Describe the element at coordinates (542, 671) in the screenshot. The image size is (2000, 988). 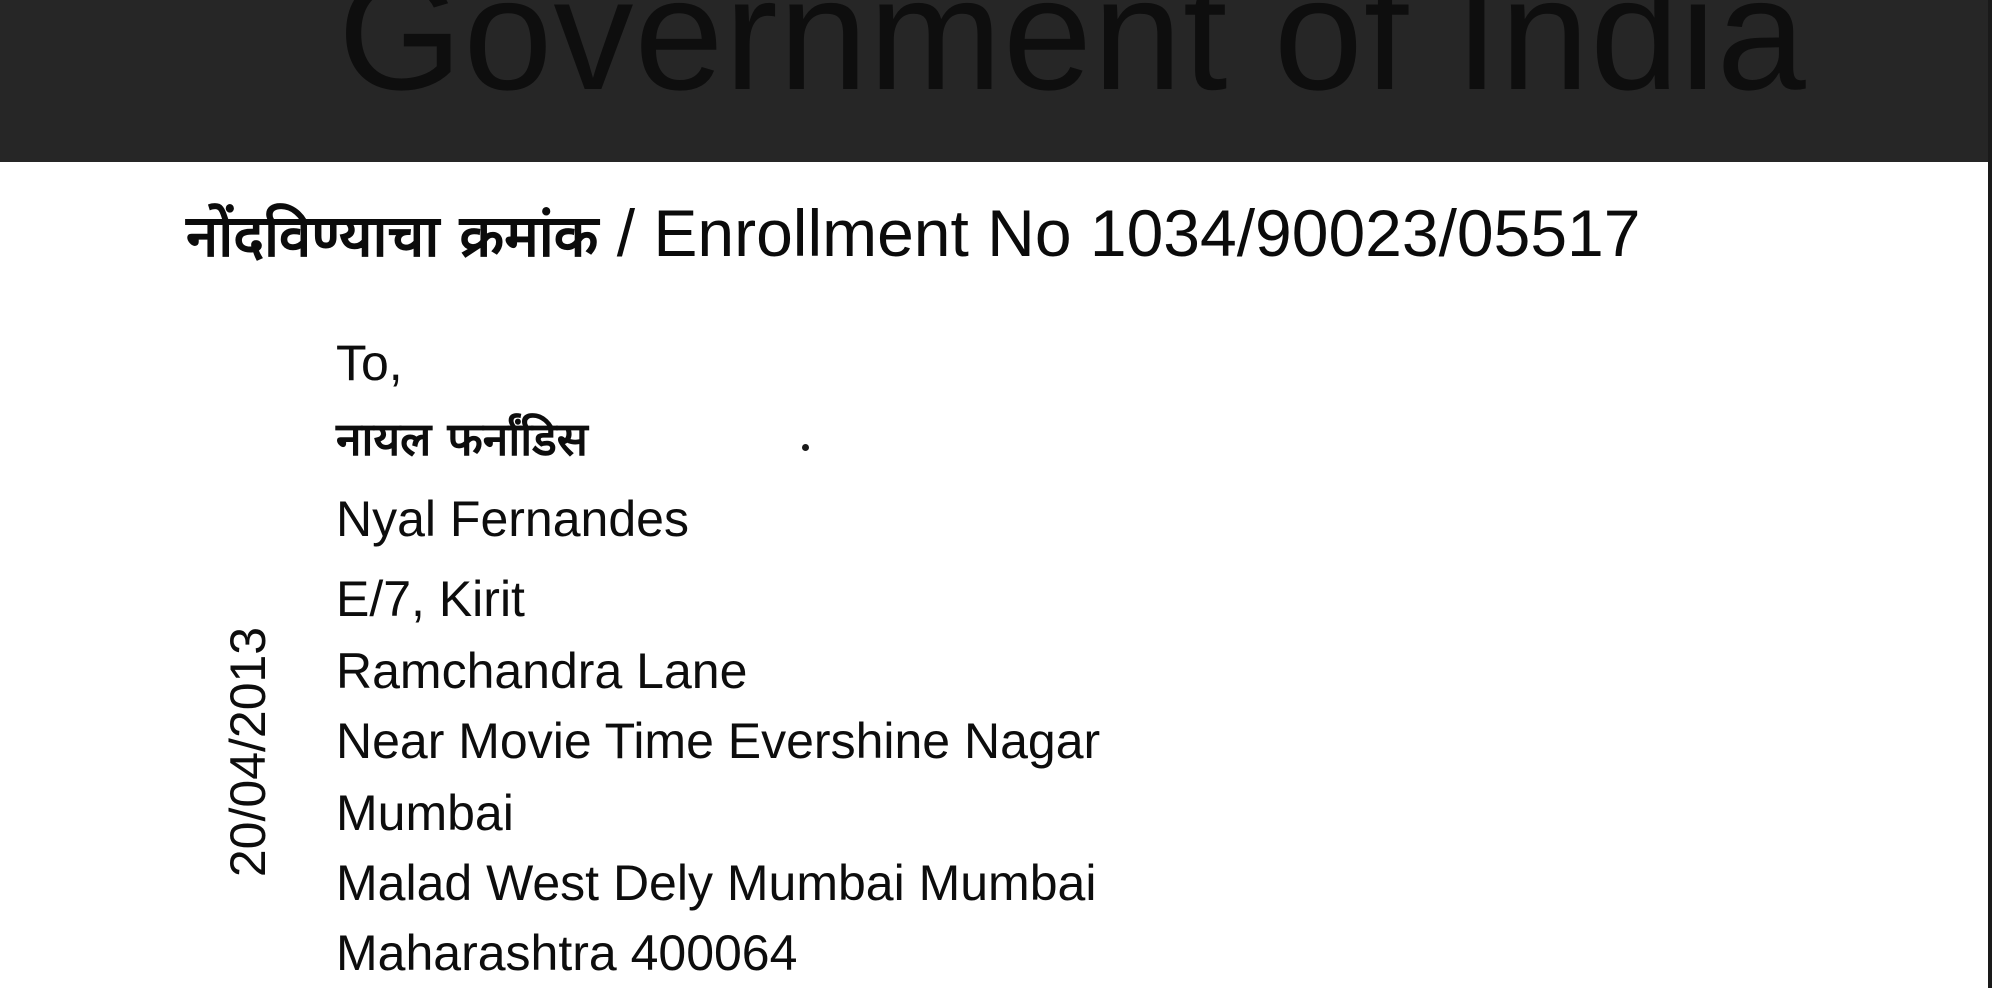
I see `address-line-2: Ramchandra Lane` at that location.